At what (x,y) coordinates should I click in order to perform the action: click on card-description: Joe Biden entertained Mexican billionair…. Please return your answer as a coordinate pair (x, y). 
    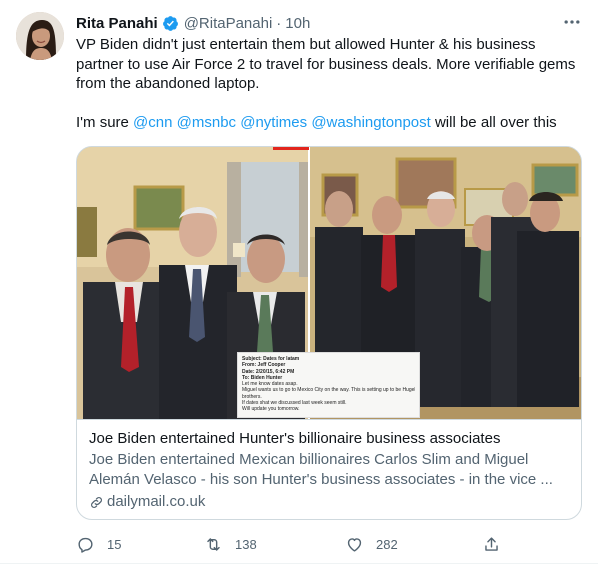
    Looking at the image, I should click on (321, 469).